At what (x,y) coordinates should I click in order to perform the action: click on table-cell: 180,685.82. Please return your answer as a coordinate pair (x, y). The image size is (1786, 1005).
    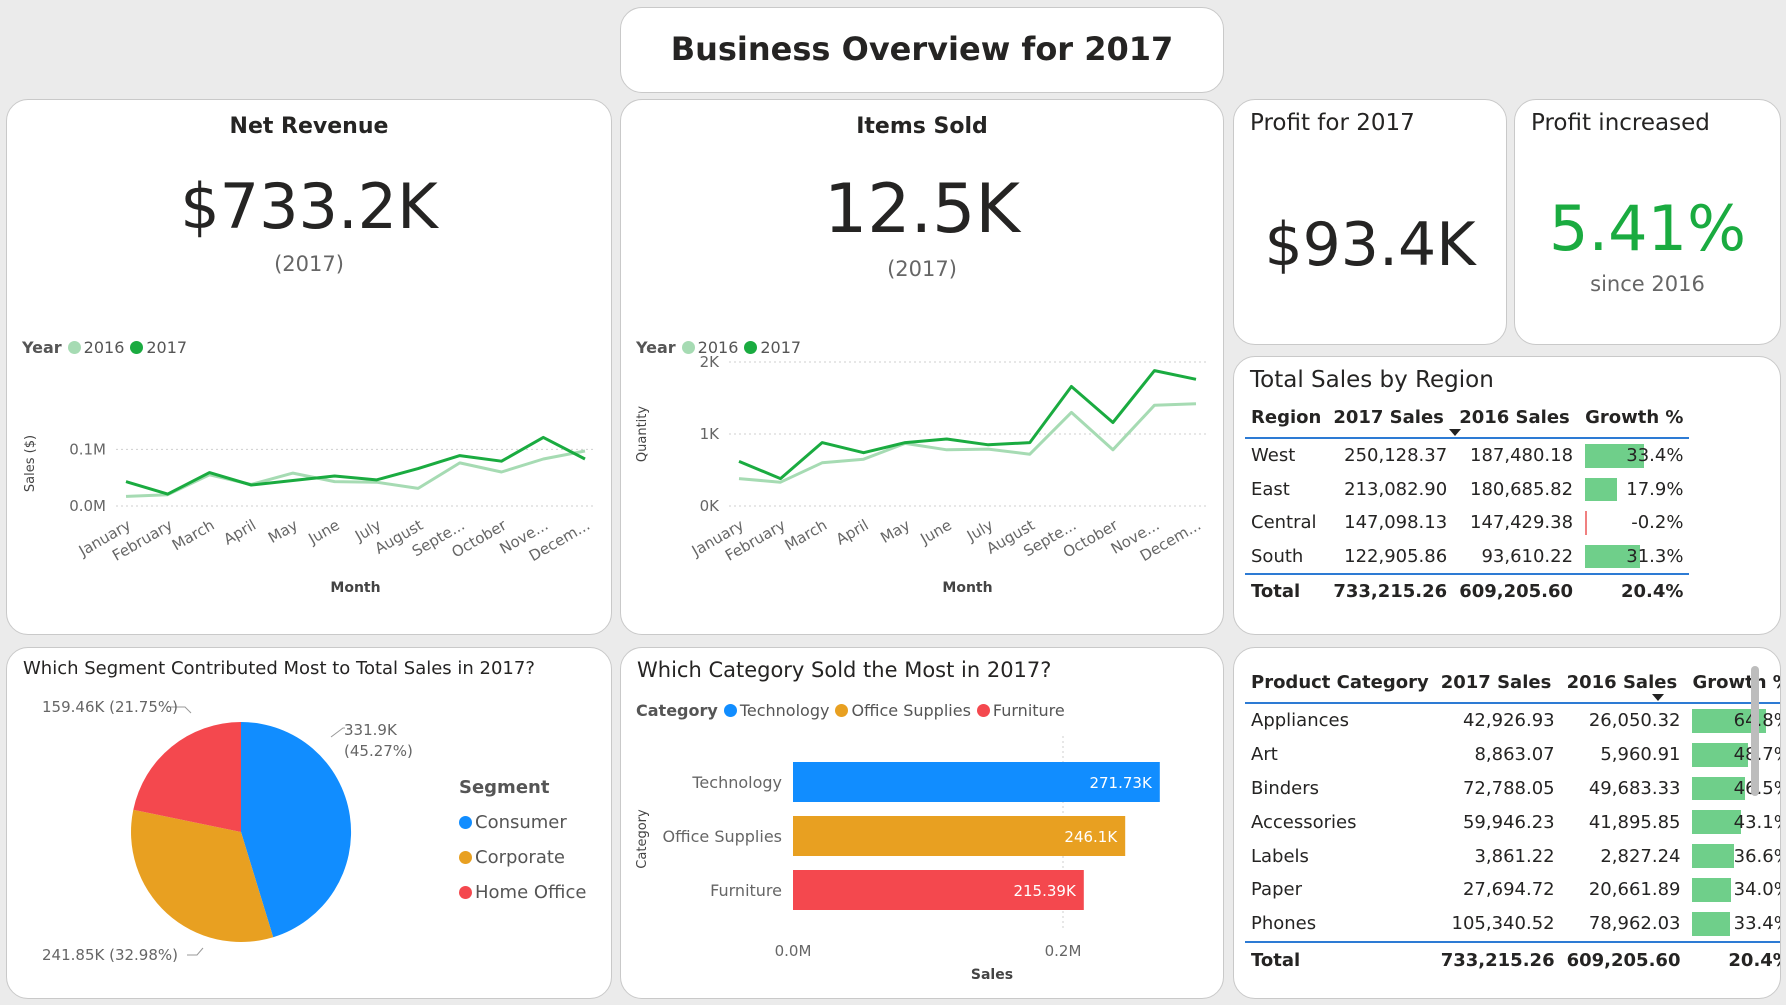
    Looking at the image, I should click on (1522, 489).